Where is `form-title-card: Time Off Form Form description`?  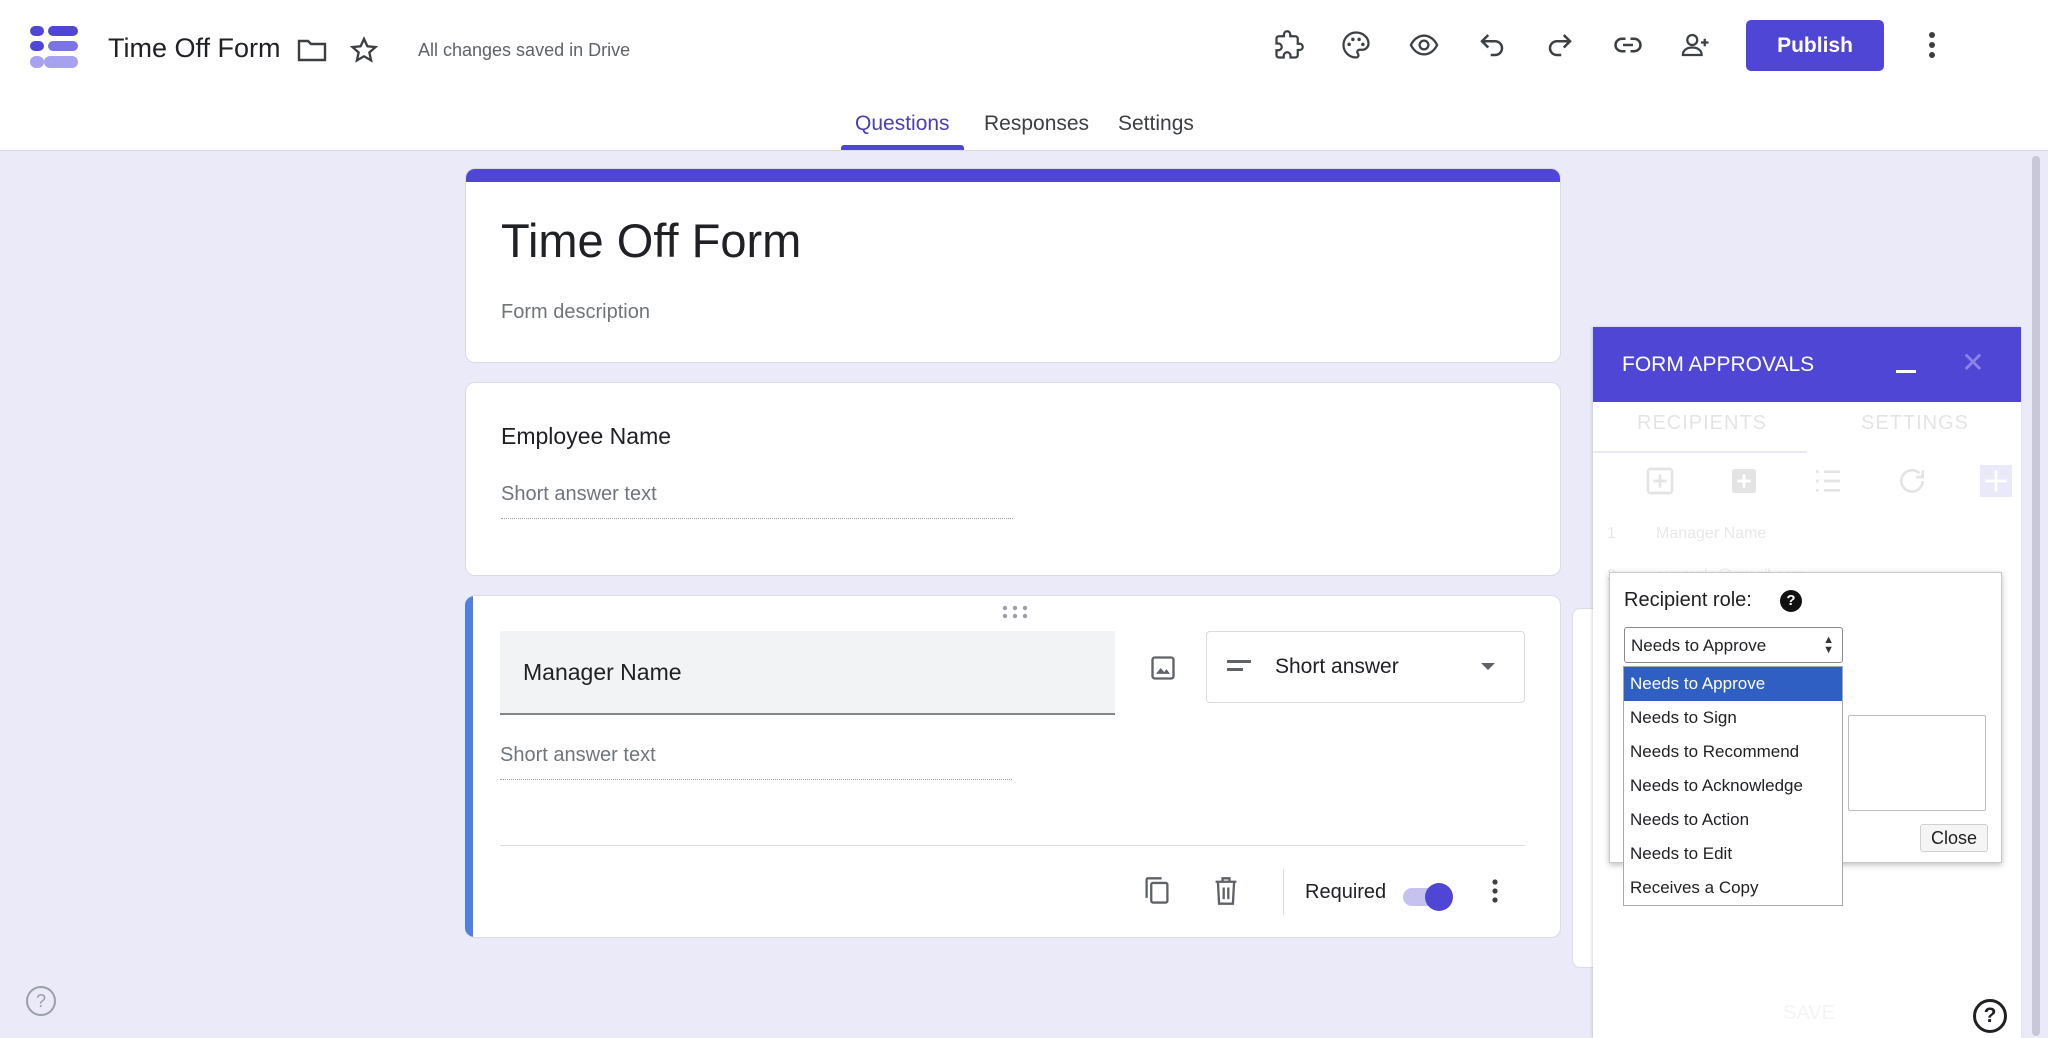
form-title-card: Time Off Form Form description is located at coordinates (1013, 265).